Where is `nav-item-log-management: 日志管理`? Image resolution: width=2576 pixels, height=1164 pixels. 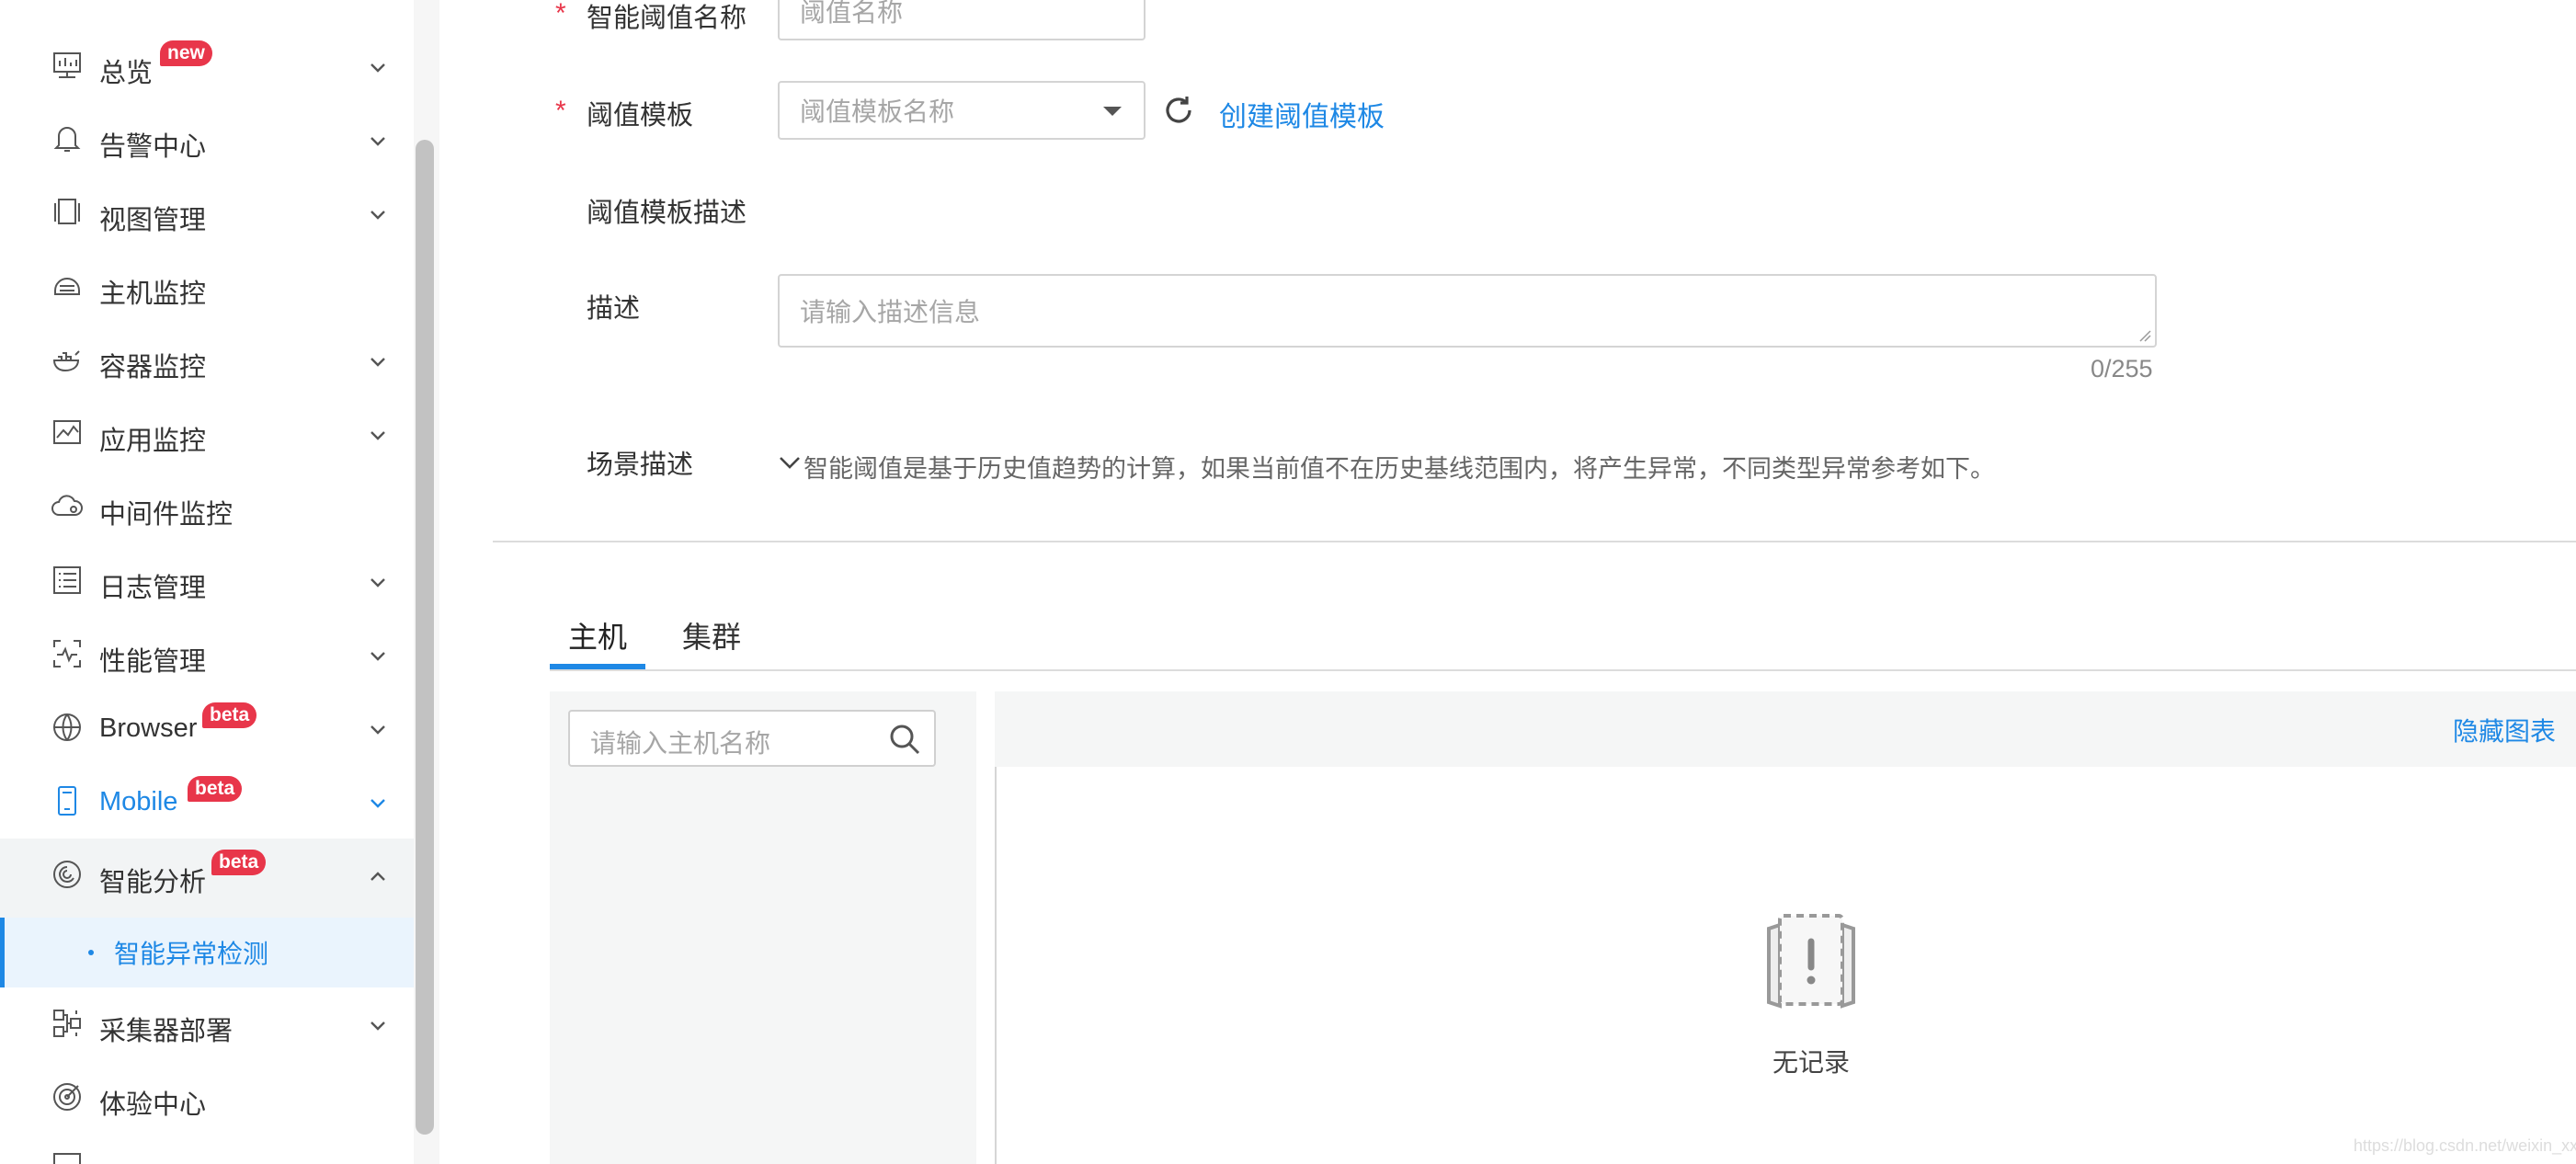 nav-item-log-management: 日志管理 is located at coordinates (207, 581).